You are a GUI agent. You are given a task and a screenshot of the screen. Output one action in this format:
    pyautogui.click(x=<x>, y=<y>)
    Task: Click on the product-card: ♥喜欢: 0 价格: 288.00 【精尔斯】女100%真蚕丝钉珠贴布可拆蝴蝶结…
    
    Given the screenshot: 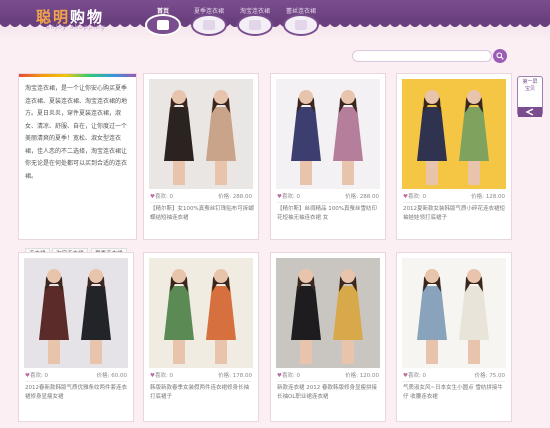 What is the action you would take?
    pyautogui.click(x=201, y=156)
    